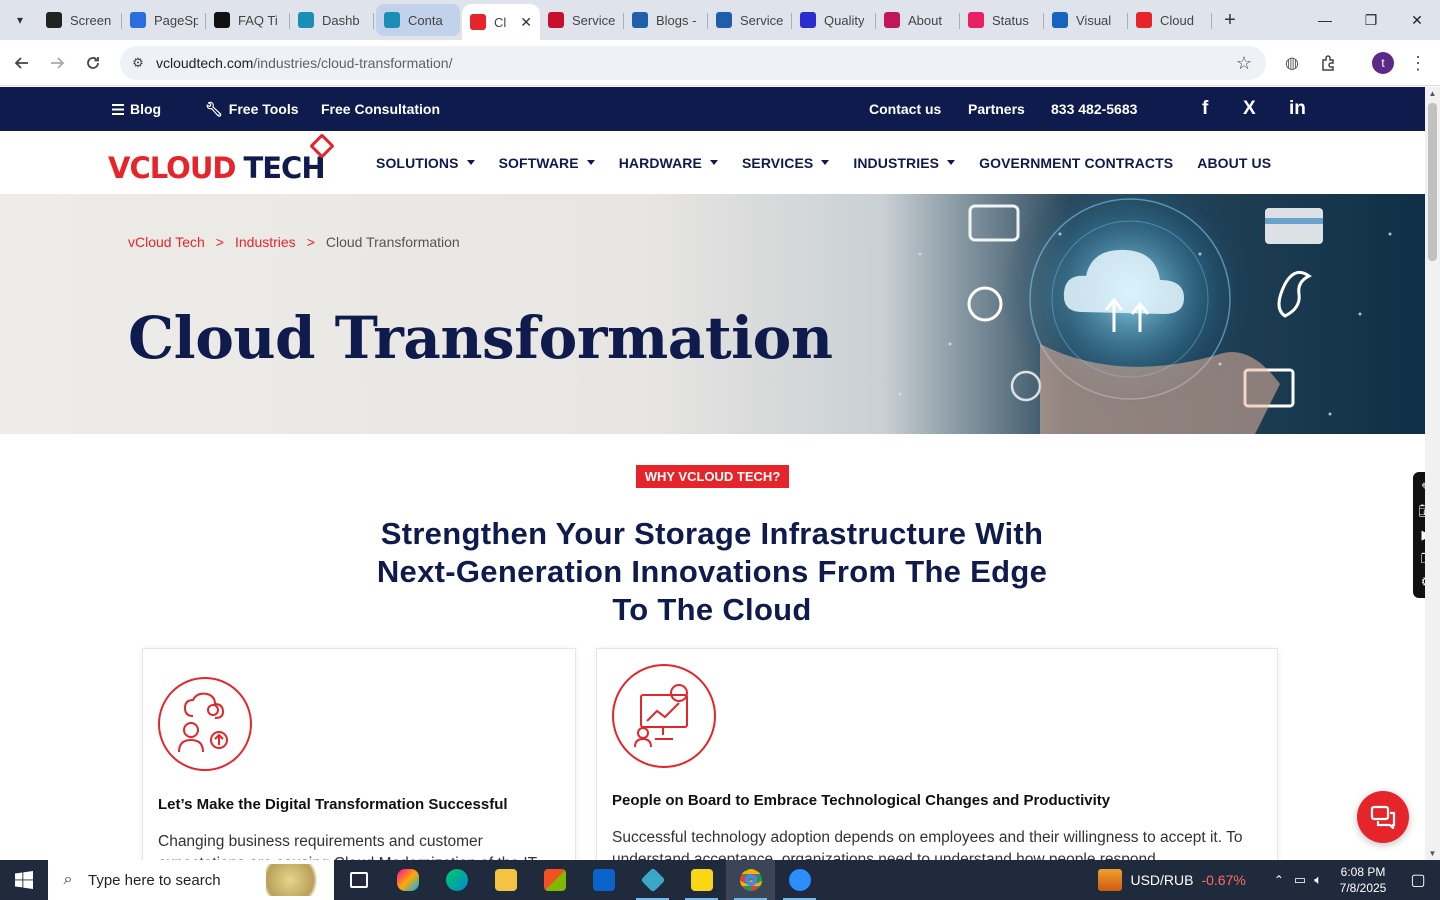 Image resolution: width=1440 pixels, height=900 pixels. I want to click on tab-label: Blogs -, so click(676, 20).